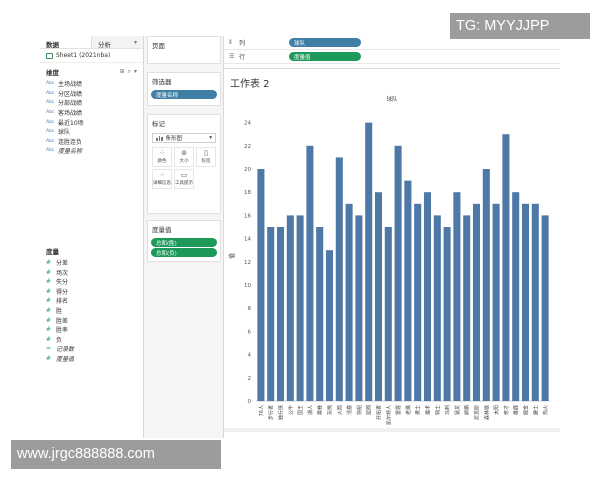 The height and width of the screenshot is (480, 600). What do you see at coordinates (129, 72) in the screenshot?
I see `search-icon: ⌕` at bounding box center [129, 72].